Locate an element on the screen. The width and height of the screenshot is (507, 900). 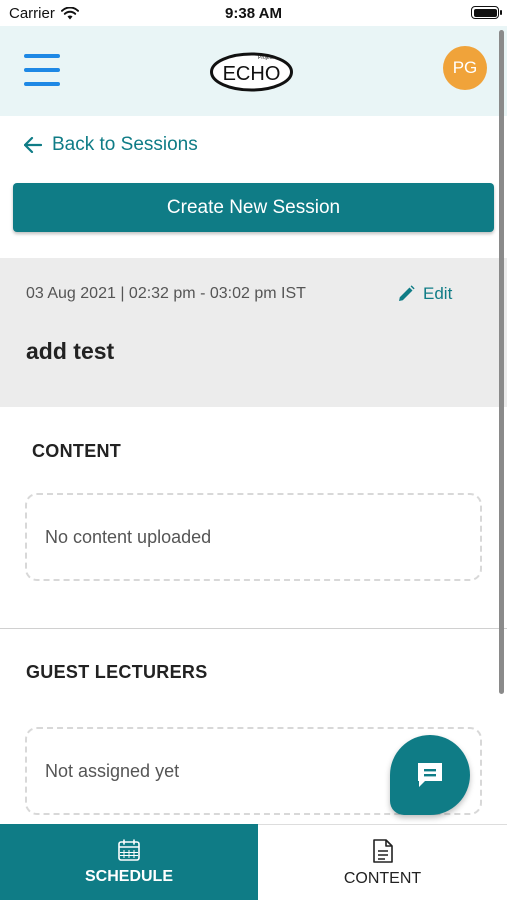
section-divider is located at coordinates (253, 628).